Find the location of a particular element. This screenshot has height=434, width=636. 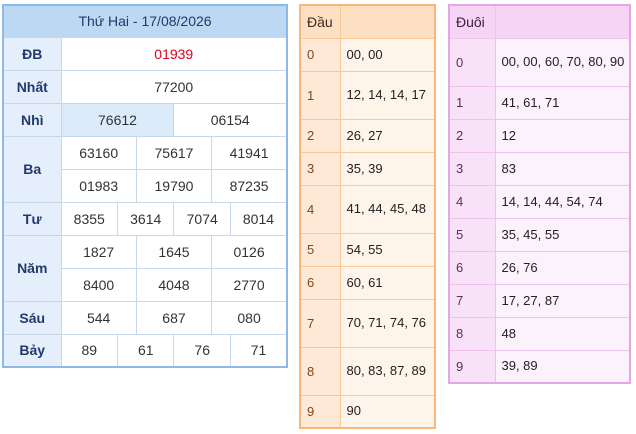

prize-nhi-value-1: 76612 is located at coordinates (117, 119).